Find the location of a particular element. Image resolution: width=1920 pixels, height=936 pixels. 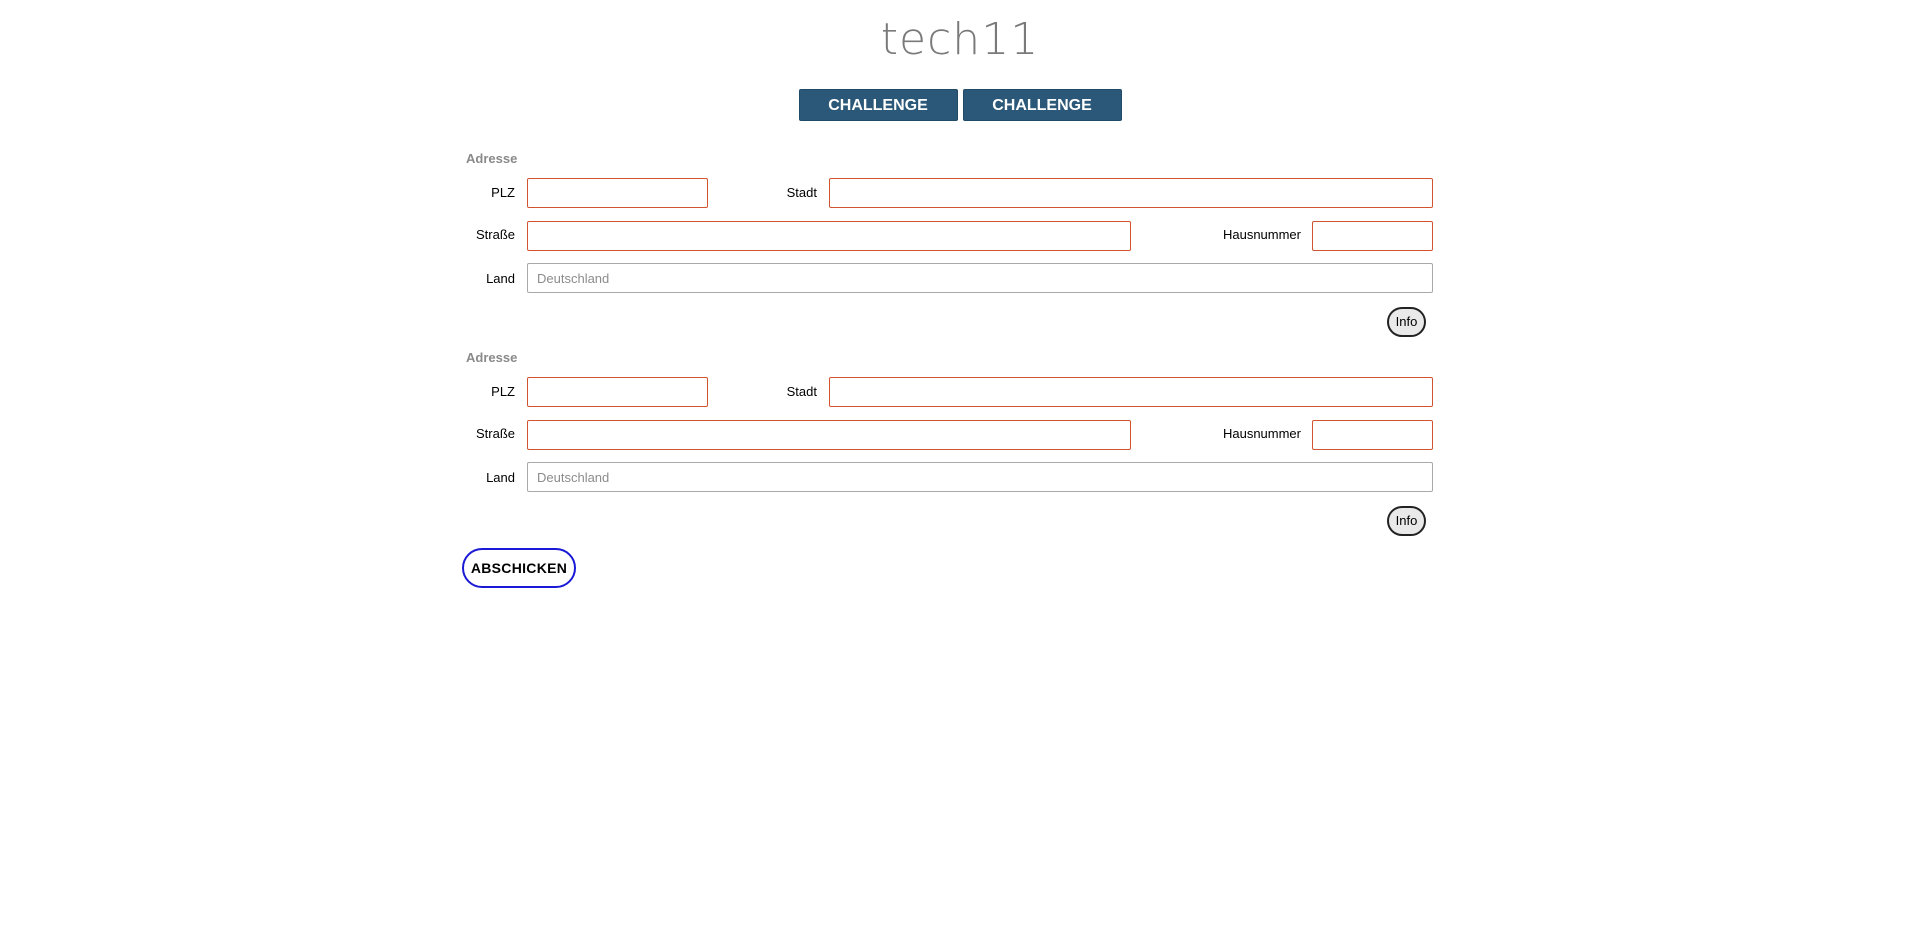

challenge-nav: CHALLENGE 2.1 CHALLENGE 2.2 is located at coordinates (960, 117).